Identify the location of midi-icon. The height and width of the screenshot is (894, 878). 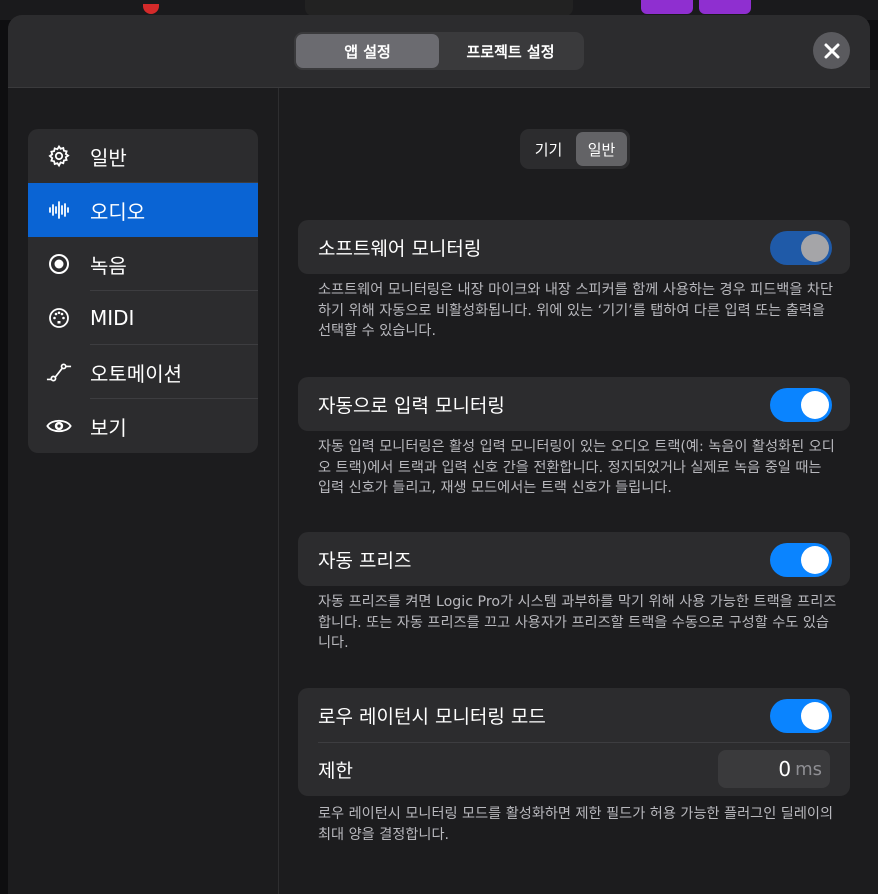
(59, 318).